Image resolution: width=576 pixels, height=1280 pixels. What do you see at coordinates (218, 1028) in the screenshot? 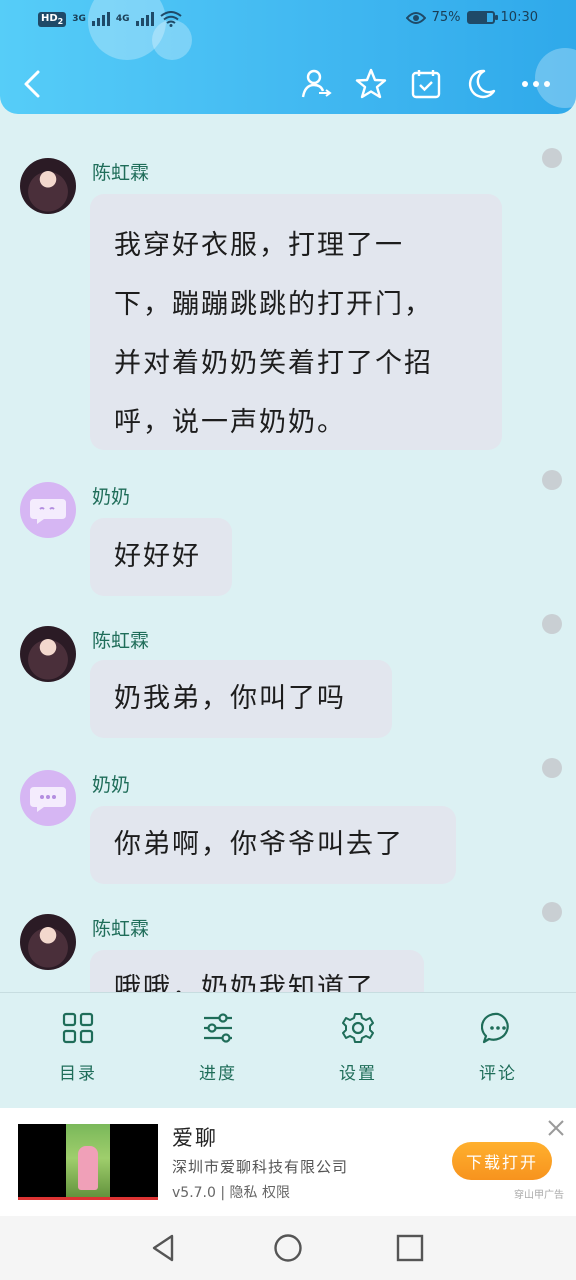
I see `sliders-icon` at bounding box center [218, 1028].